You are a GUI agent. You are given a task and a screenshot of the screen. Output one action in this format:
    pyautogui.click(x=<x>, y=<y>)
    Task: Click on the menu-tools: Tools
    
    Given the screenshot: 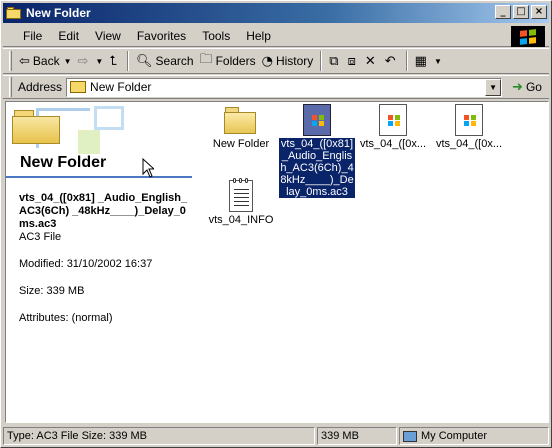 What is the action you would take?
    pyautogui.click(x=216, y=36)
    